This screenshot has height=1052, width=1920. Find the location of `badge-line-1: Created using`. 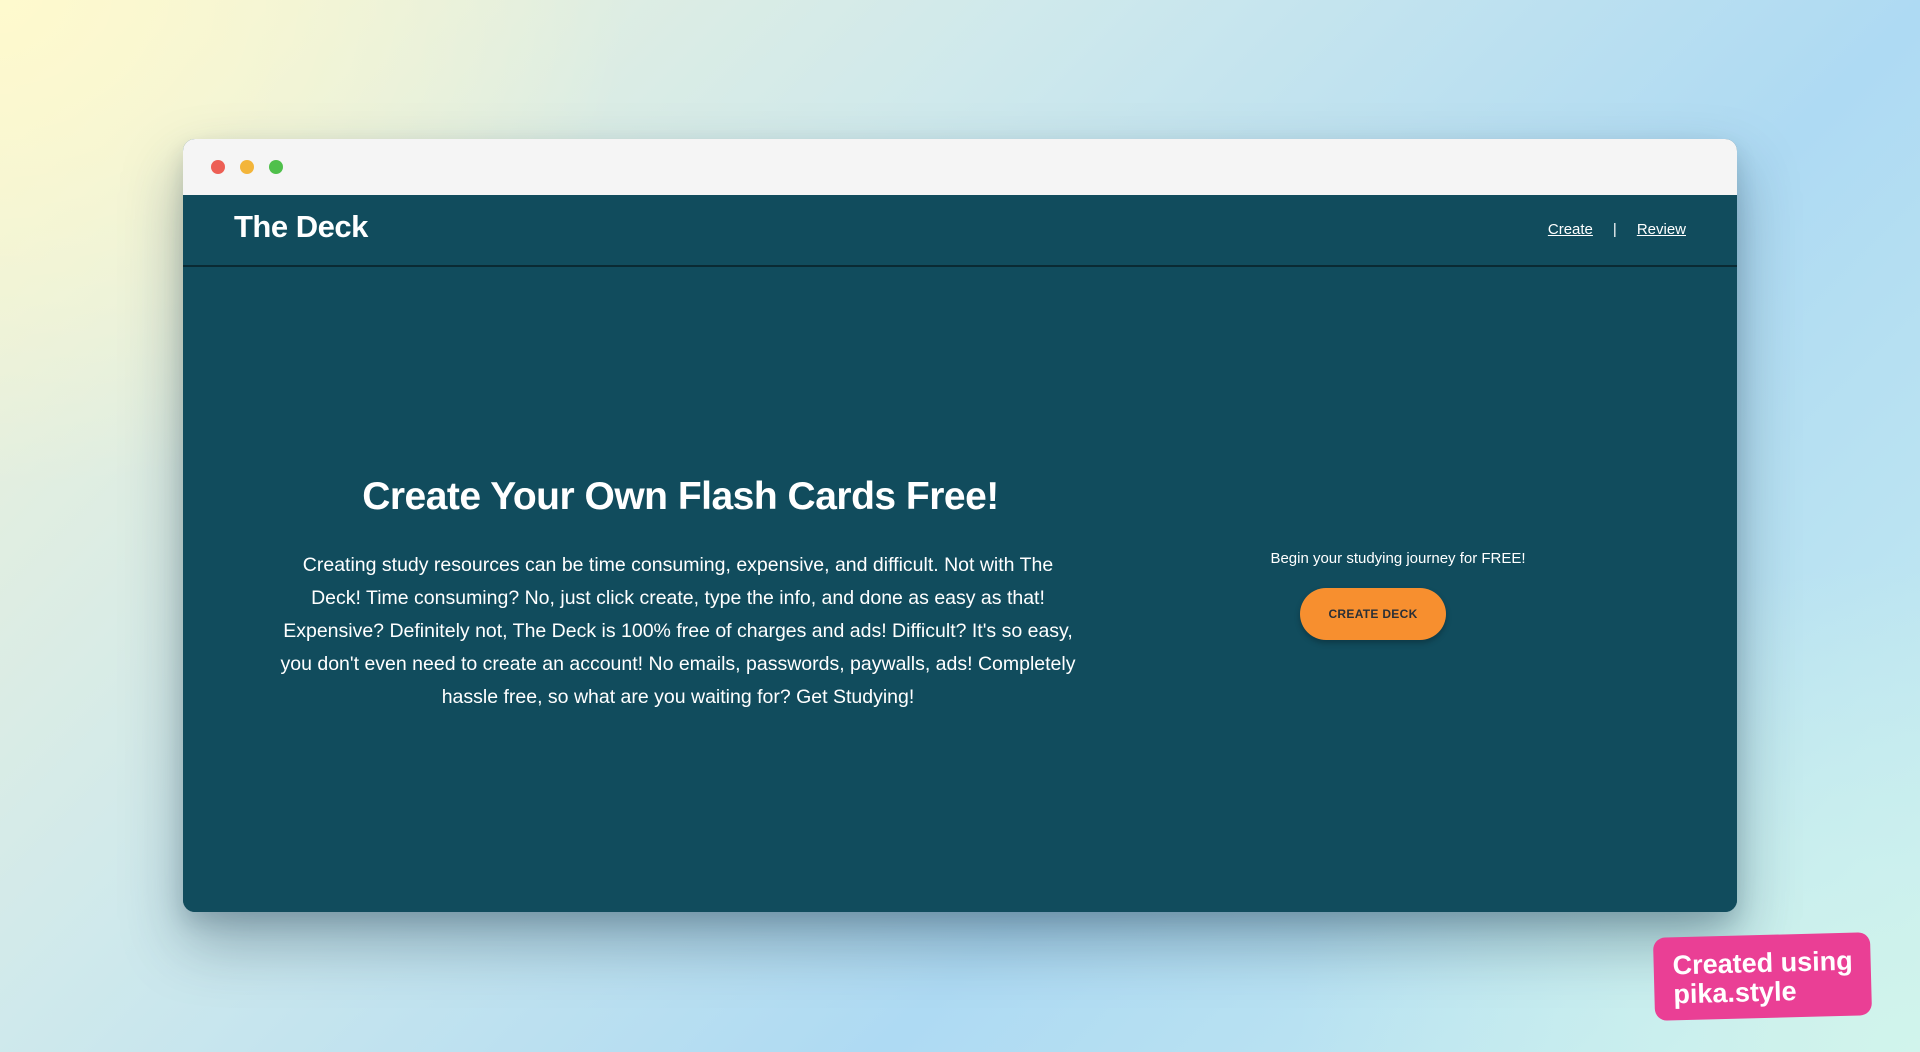

badge-line-1: Created using is located at coordinates (1763, 963).